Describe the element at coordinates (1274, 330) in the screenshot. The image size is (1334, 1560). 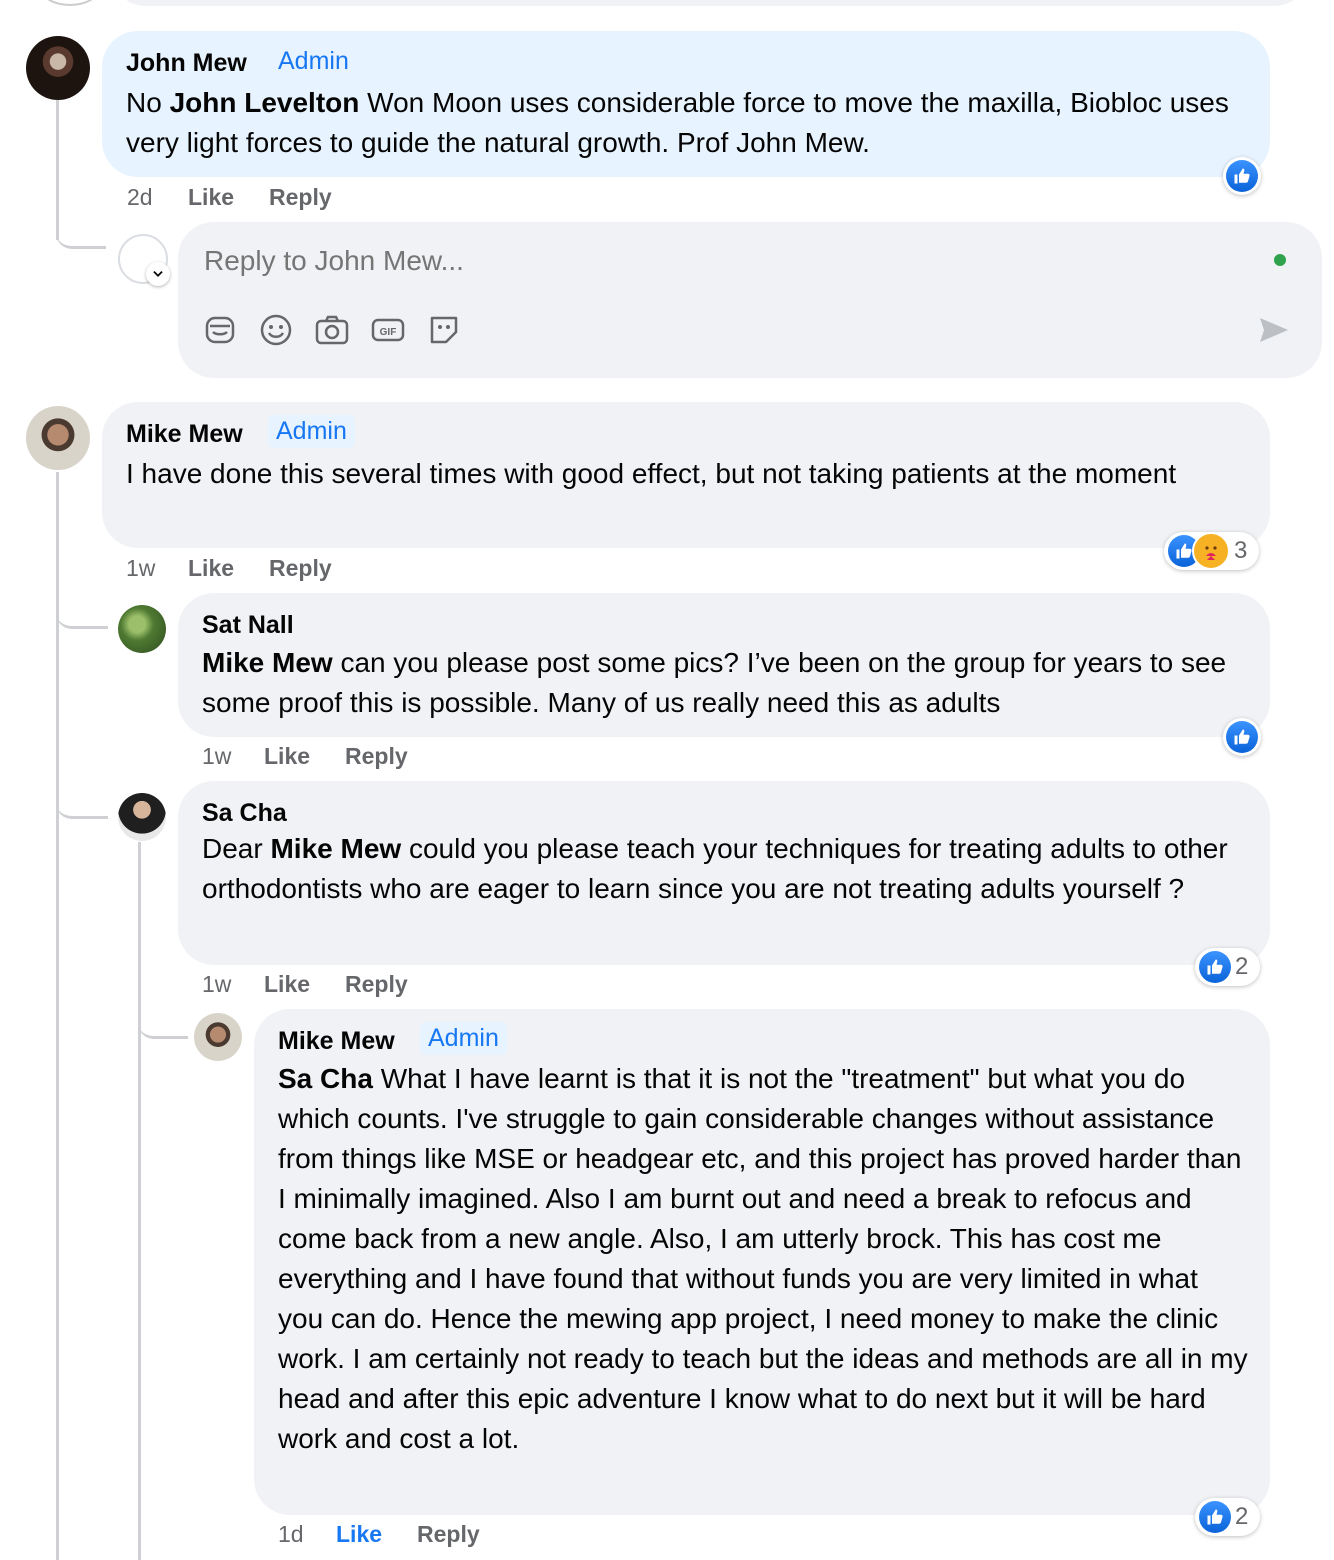
I see `send-icon` at that location.